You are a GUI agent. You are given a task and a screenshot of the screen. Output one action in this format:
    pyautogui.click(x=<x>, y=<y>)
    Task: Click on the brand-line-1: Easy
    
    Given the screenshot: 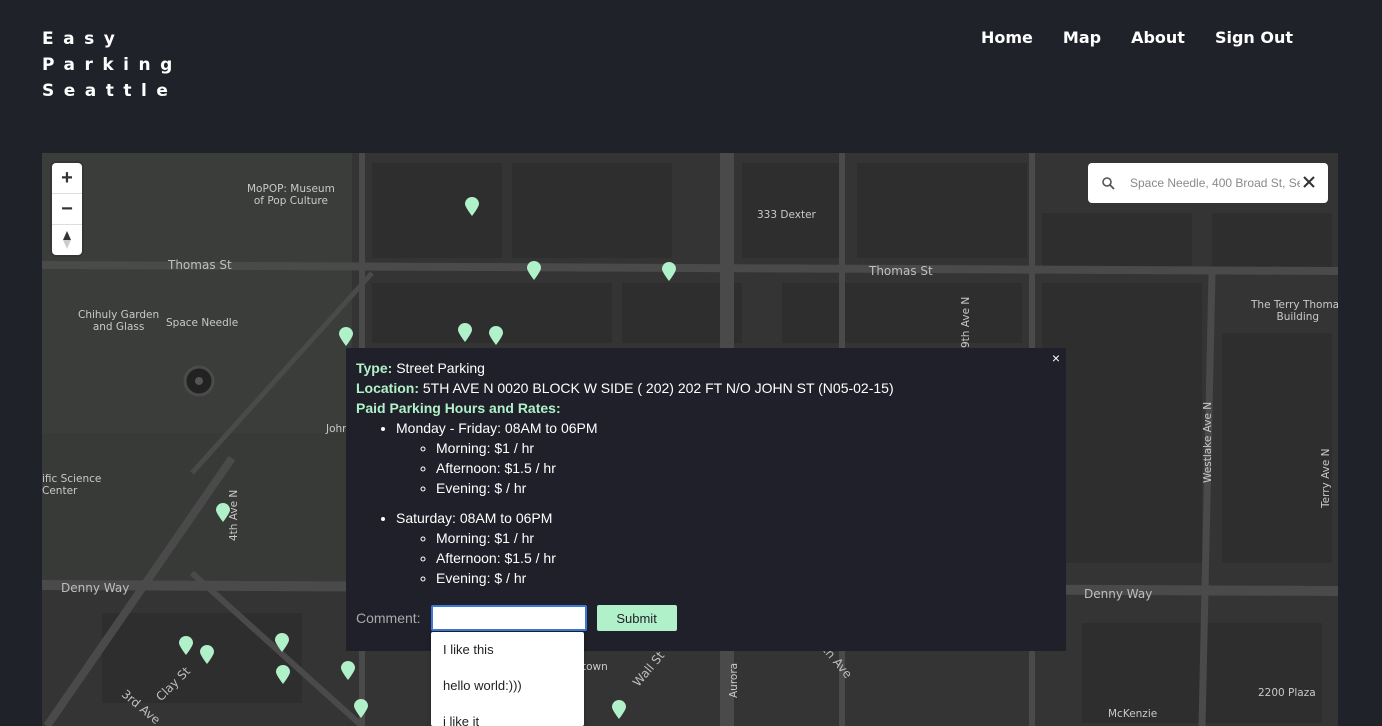 What is the action you would take?
    pyautogui.click(x=83, y=39)
    